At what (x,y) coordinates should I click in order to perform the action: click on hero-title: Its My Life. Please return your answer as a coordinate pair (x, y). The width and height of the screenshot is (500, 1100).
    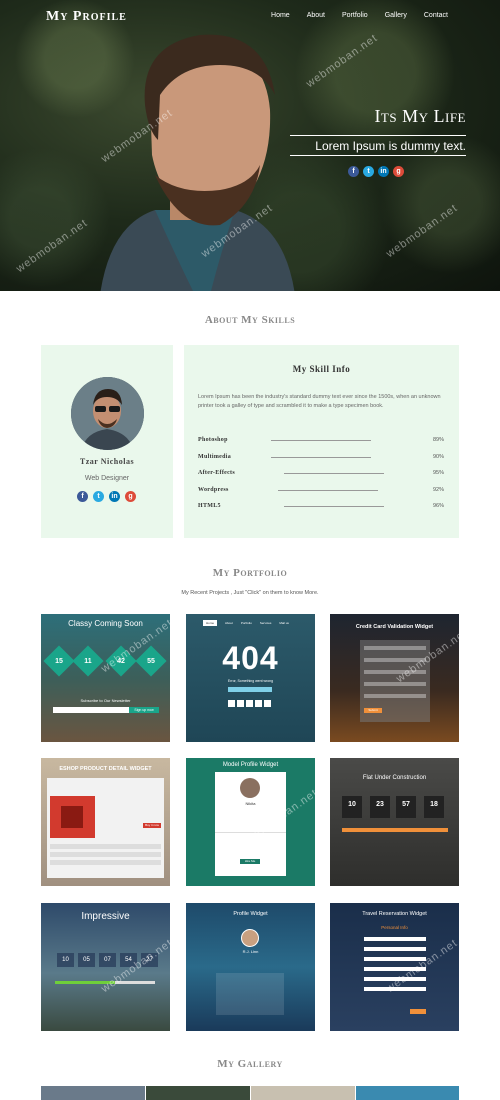
    Looking at the image, I should click on (420, 116).